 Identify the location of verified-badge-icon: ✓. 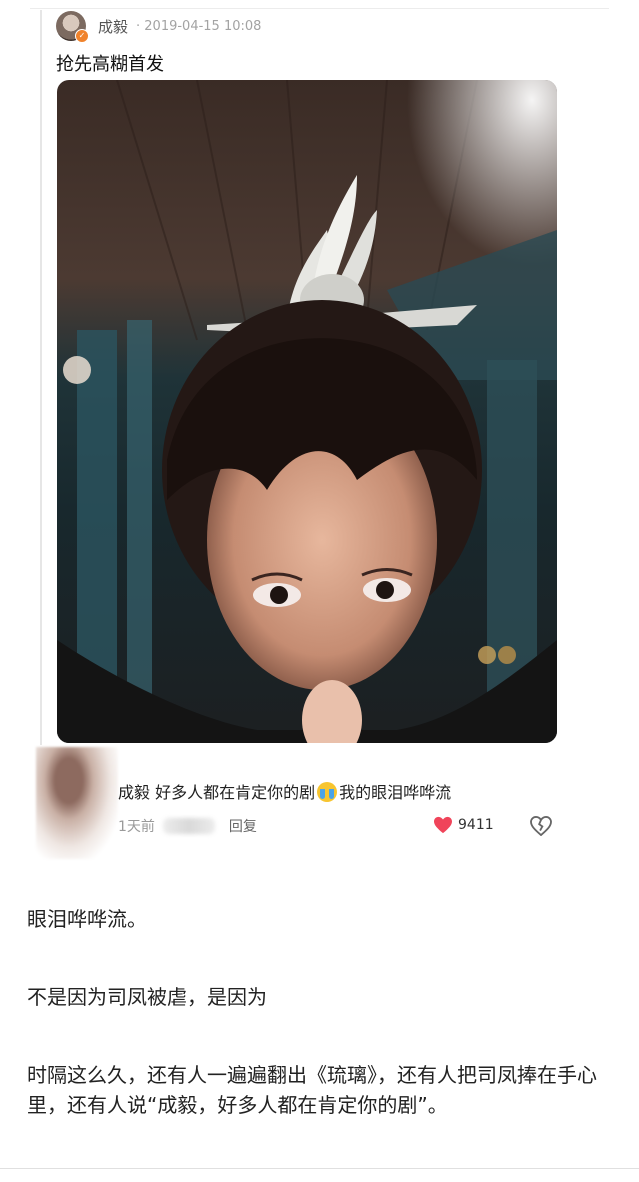
(82, 36).